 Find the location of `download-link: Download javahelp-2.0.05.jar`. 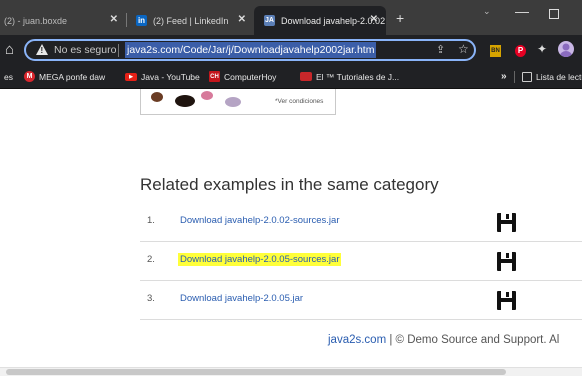

download-link: Download javahelp-2.0.05.jar is located at coordinates (241, 298).